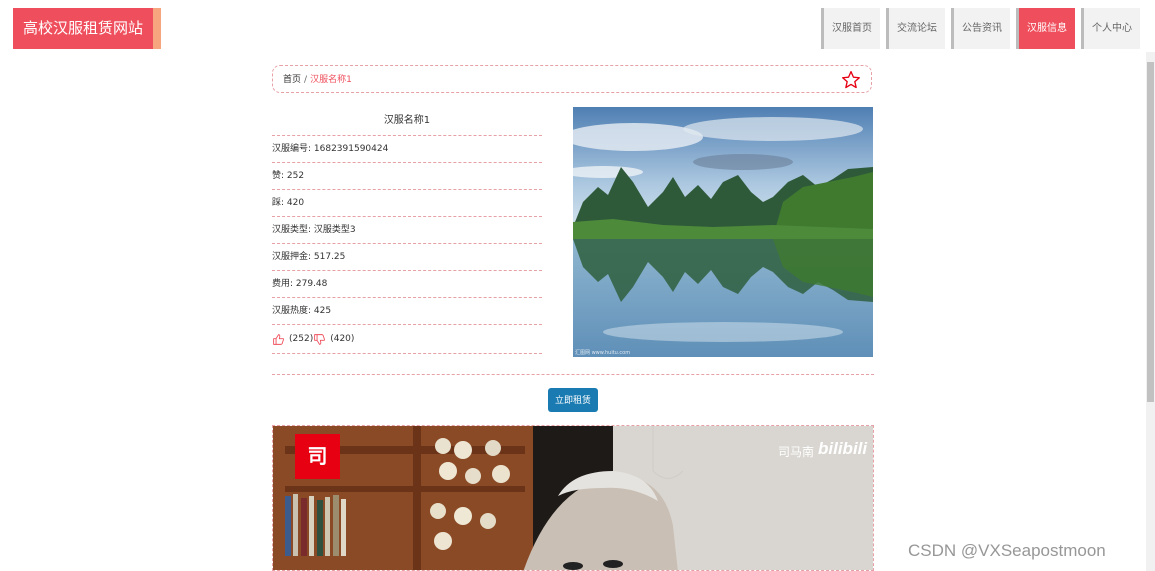  I want to click on thumb-down-icon, so click(319, 339).